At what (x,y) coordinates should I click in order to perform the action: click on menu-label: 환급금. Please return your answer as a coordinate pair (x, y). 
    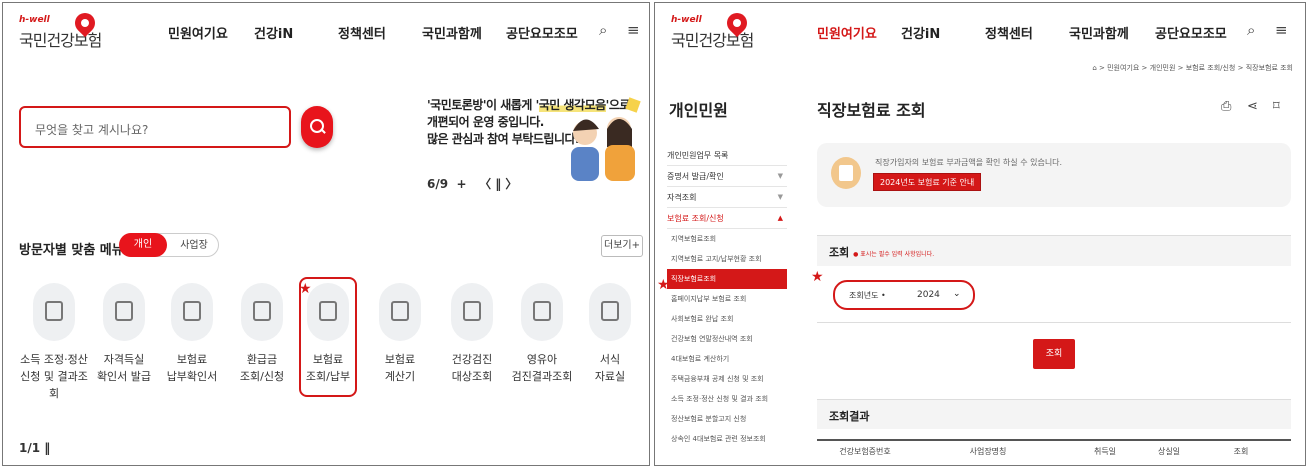
    Looking at the image, I should click on (262, 359).